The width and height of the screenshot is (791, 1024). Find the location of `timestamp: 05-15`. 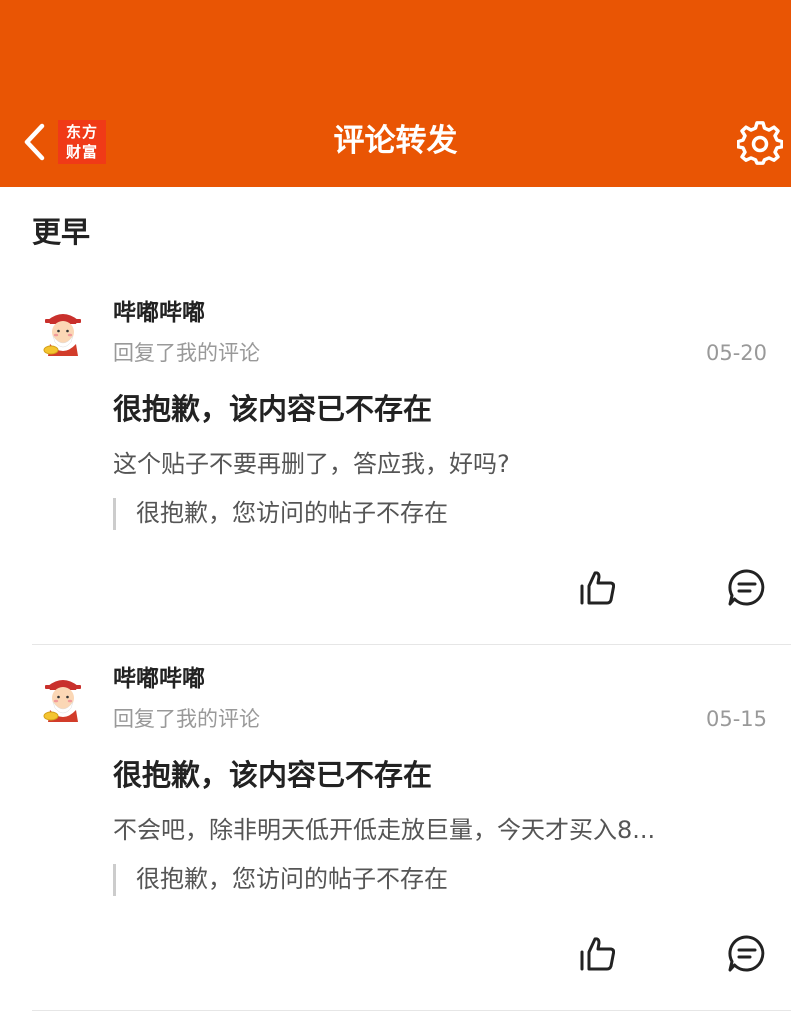

timestamp: 05-15 is located at coordinates (736, 719).